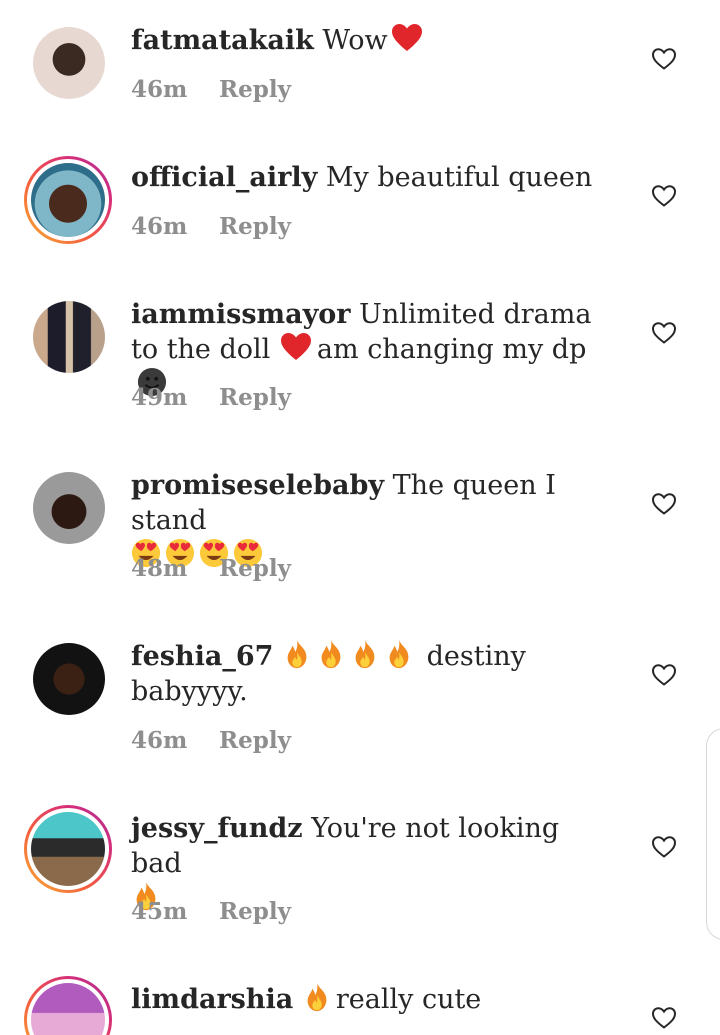 Image resolution: width=720 pixels, height=1035 pixels. I want to click on comment-body-continued: am changing my dp, so click(451, 349).